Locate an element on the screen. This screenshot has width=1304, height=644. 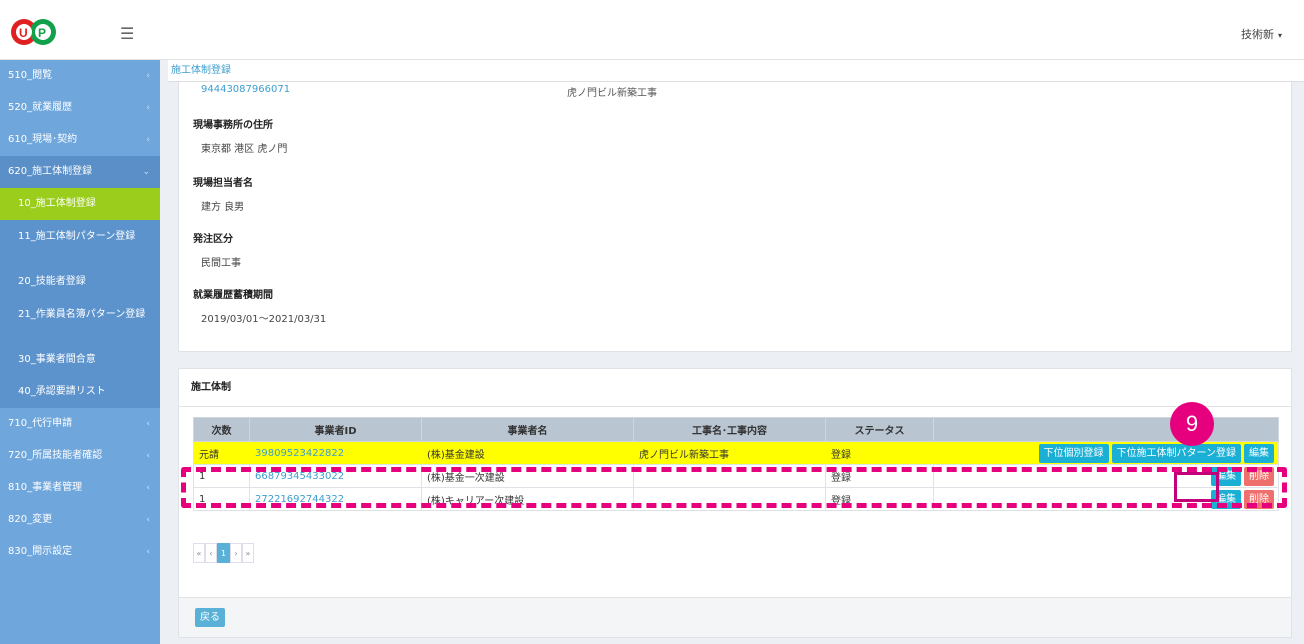
sidebar-item-610: 610_現場･契約 ‹ is located at coordinates (80, 140).